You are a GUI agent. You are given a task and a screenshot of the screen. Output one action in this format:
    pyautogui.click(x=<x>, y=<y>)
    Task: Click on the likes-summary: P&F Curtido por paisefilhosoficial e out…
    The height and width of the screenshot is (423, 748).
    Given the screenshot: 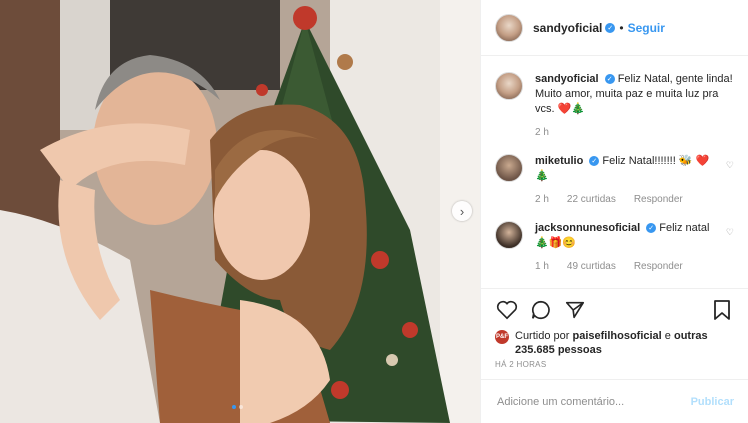 What is the action you would take?
    pyautogui.click(x=614, y=343)
    